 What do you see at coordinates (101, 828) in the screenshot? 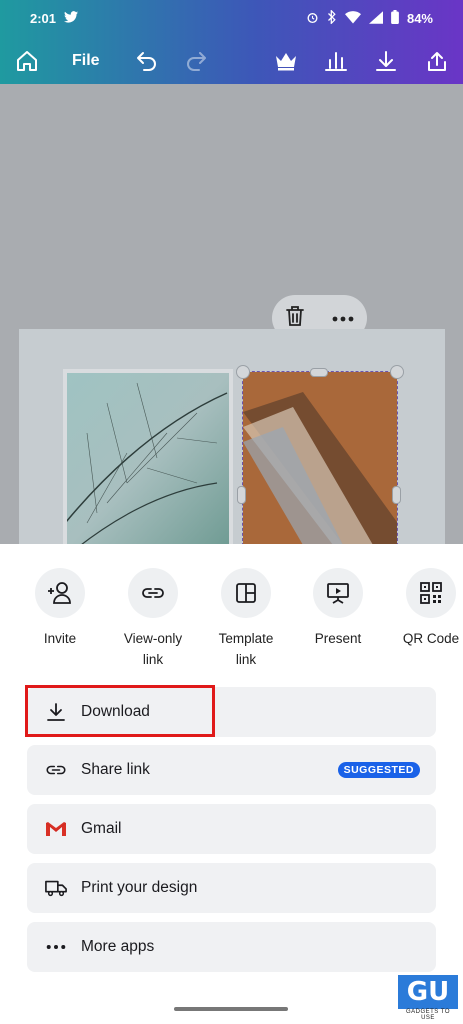
I see `action-label: Gmail` at bounding box center [101, 828].